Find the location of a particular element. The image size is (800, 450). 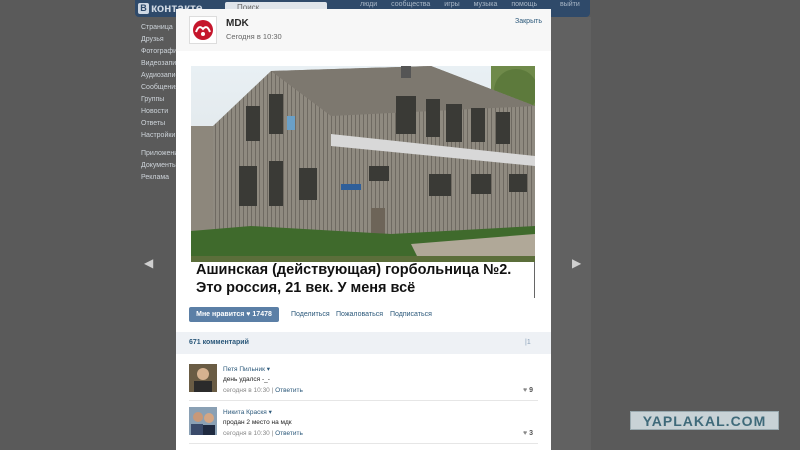

sidebar-item-videos: Видеозаписи is located at coordinates (161, 64).